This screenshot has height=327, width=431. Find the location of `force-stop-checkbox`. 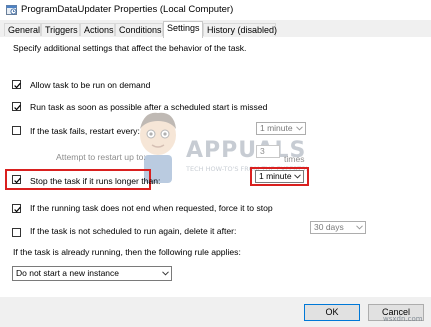

force-stop-checkbox is located at coordinates (16, 208).